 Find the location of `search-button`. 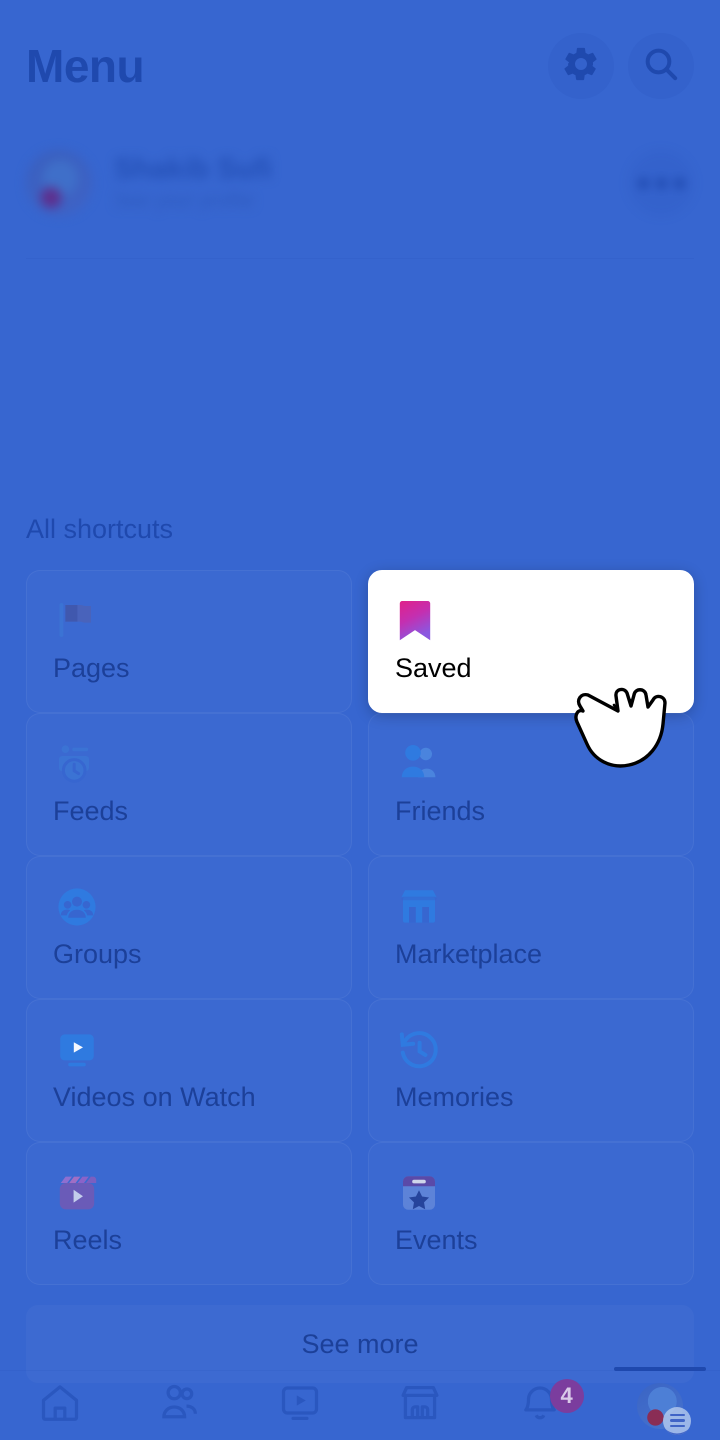

search-button is located at coordinates (661, 66).